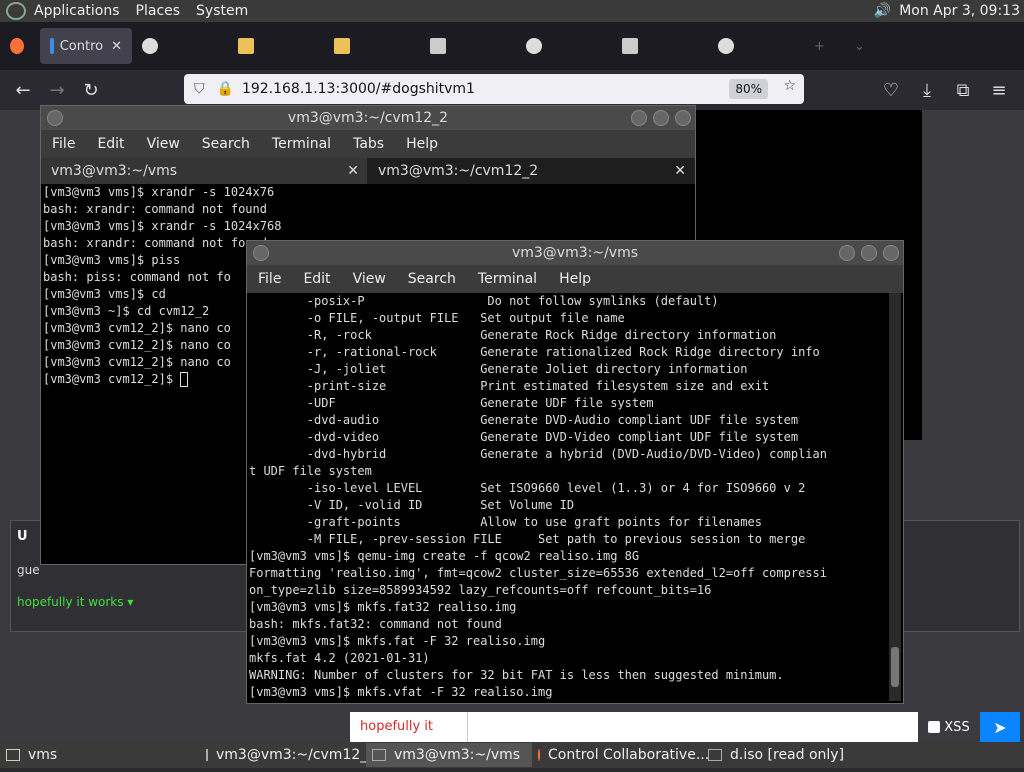 The width and height of the screenshot is (1024, 772). Describe the element at coordinates (468, 46) in the screenshot. I see `tab-burfee` at that location.